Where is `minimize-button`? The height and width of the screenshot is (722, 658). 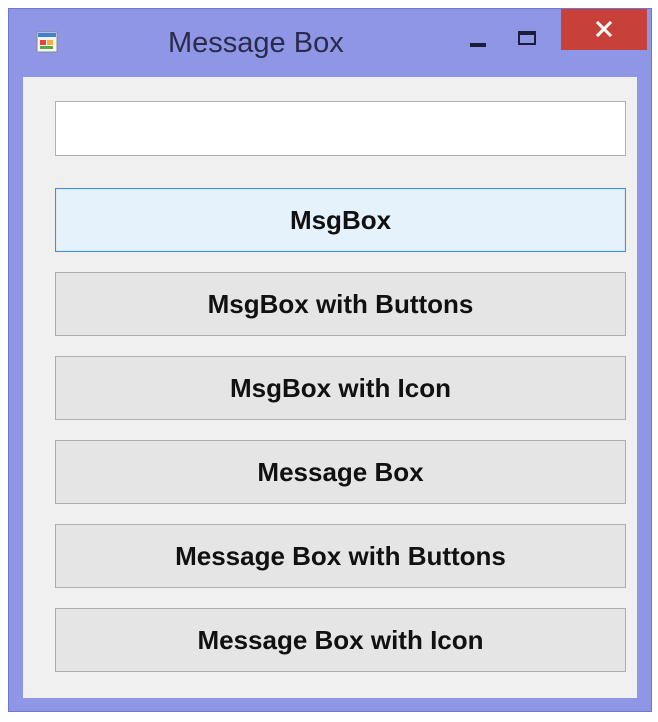 minimize-button is located at coordinates (479, 41).